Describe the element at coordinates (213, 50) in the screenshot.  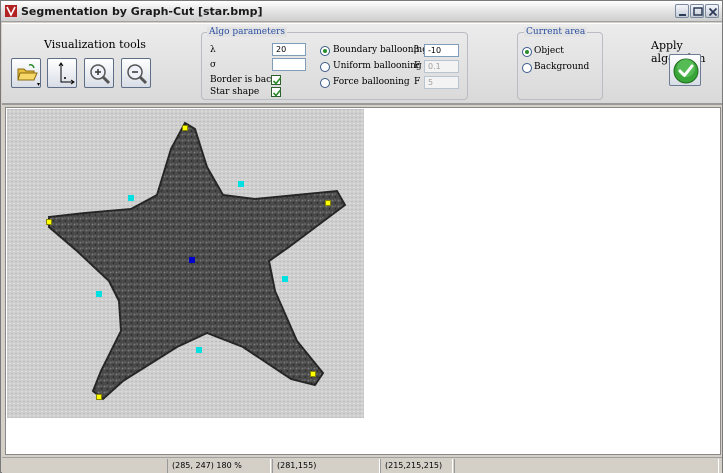
I see `lambda-label: λ` at that location.